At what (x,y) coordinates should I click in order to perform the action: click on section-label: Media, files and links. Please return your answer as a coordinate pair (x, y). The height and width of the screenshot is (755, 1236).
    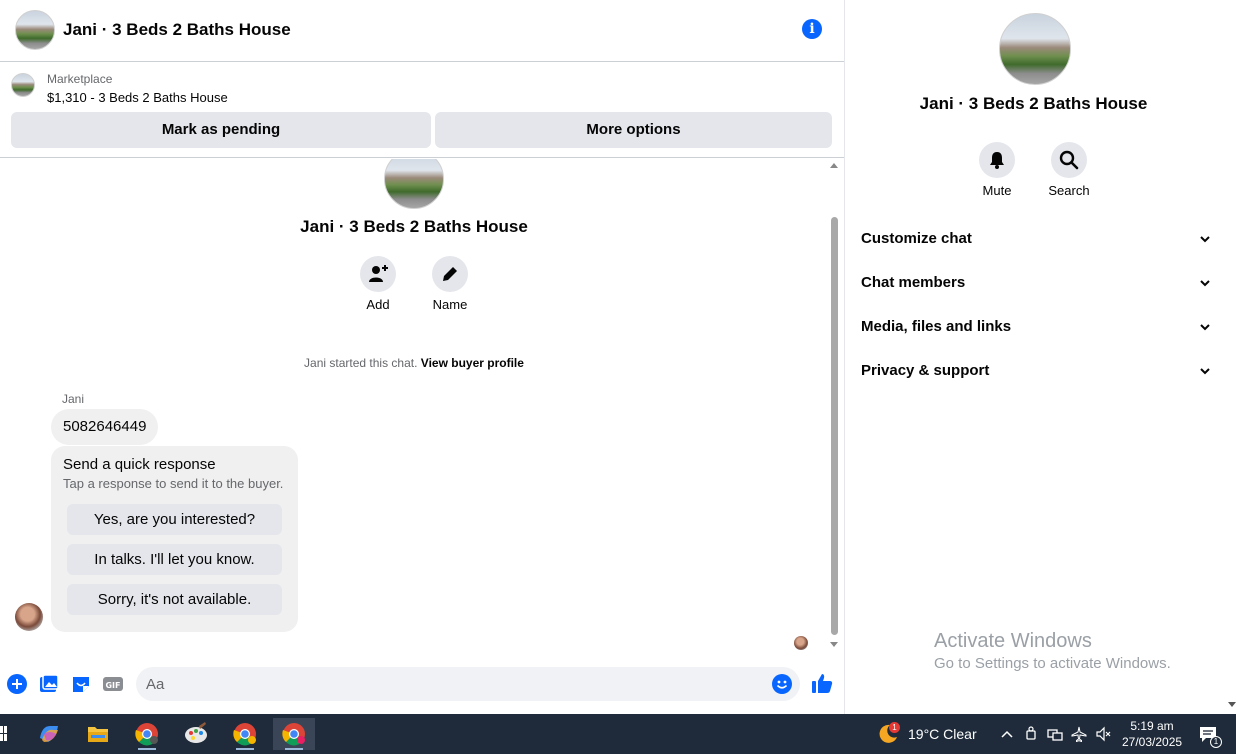
    Looking at the image, I should click on (936, 326).